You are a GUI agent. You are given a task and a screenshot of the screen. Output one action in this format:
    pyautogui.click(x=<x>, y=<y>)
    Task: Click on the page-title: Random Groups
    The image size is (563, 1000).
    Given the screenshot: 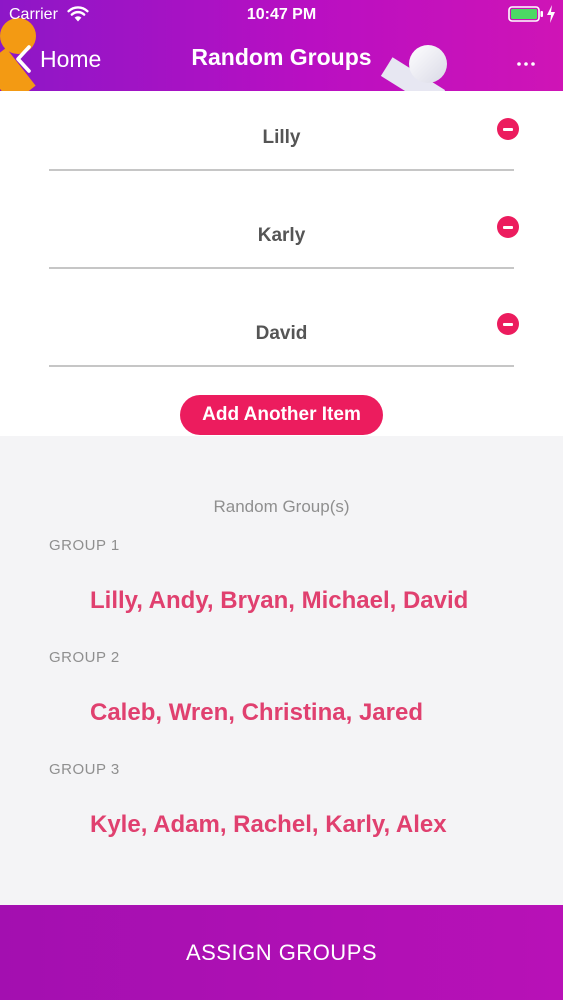 What is the action you would take?
    pyautogui.click(x=281, y=57)
    